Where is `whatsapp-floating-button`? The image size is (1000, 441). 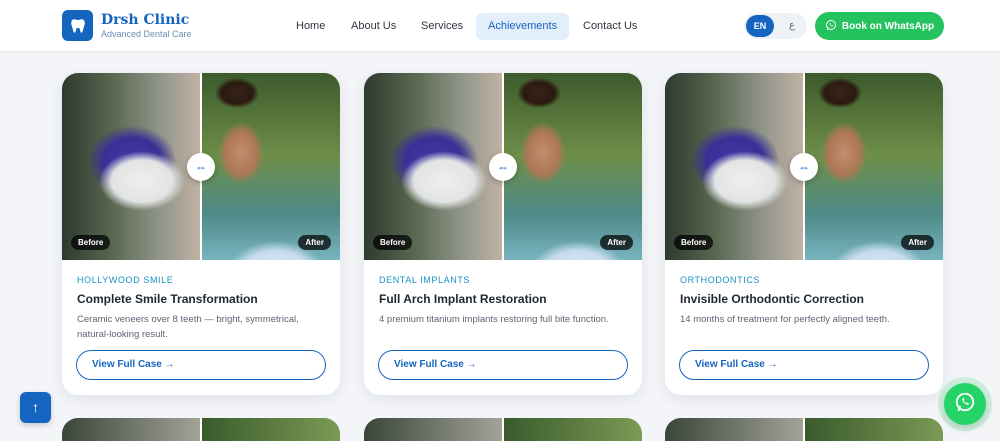
whatsapp-floating-button is located at coordinates (965, 404).